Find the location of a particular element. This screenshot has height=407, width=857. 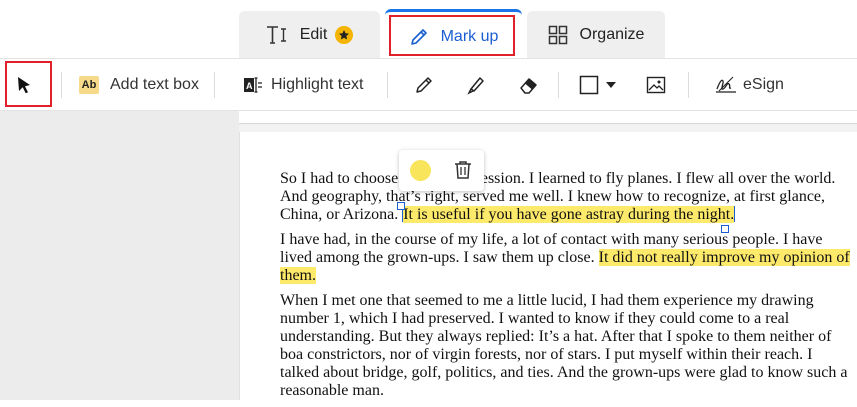

add-text-box-label: Add text box is located at coordinates (154, 84).